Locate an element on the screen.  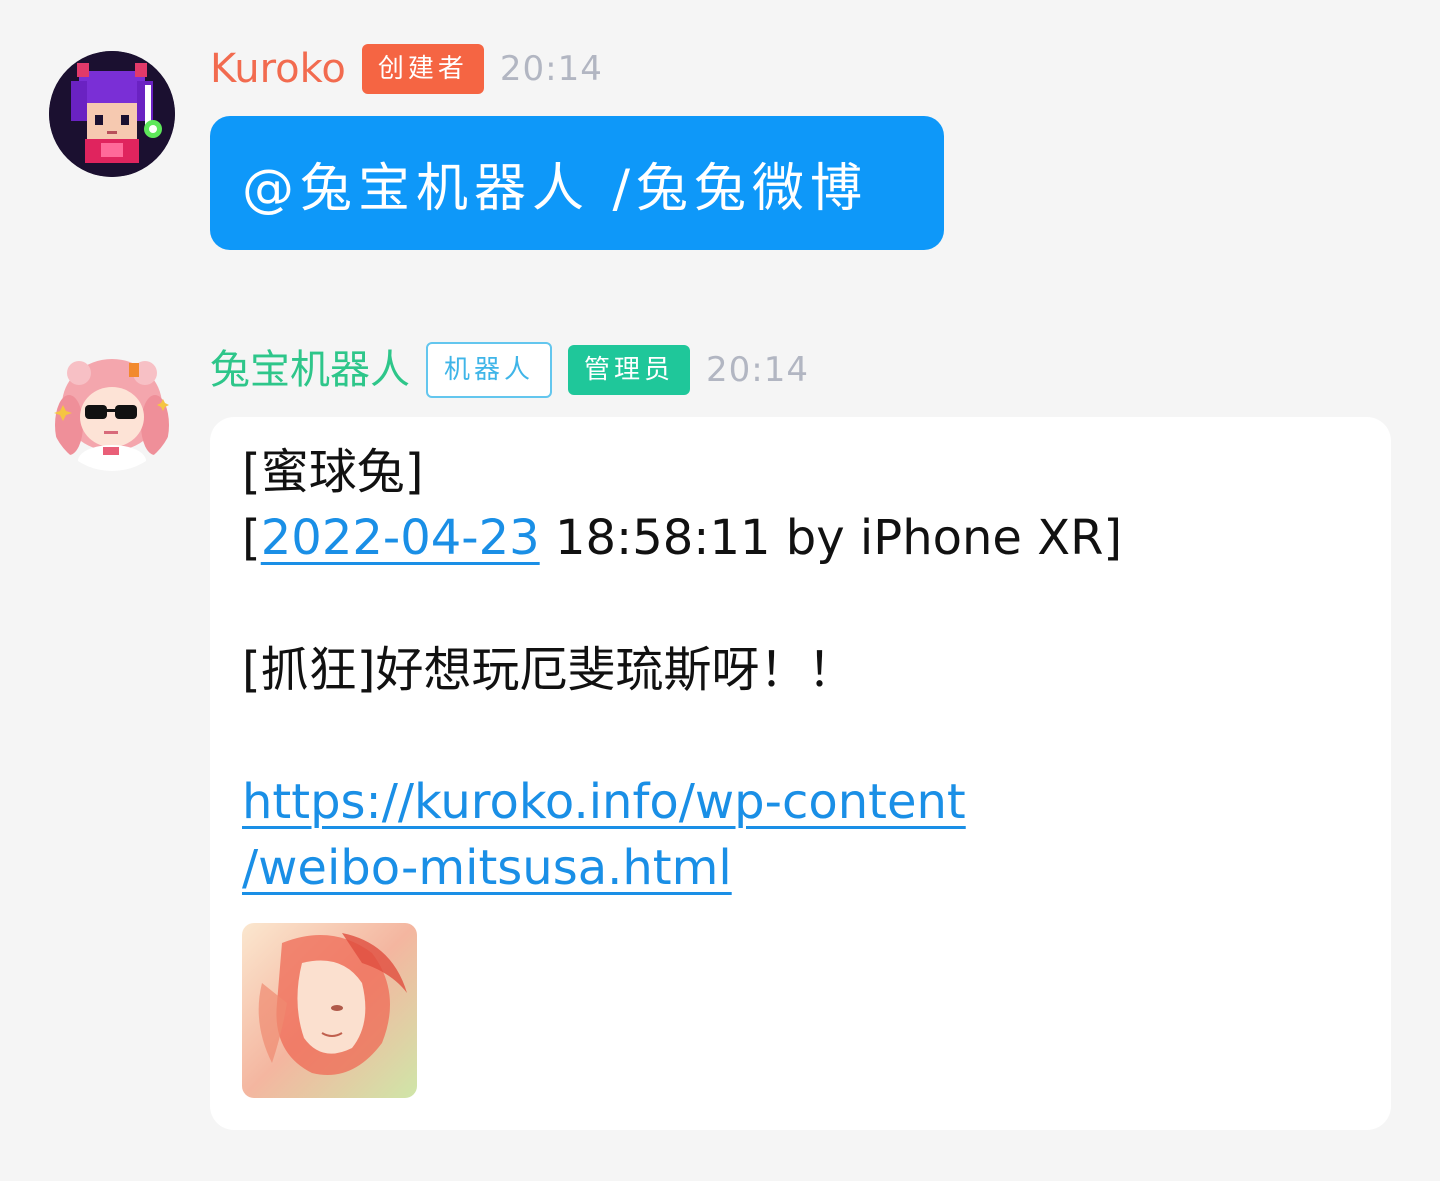
sender-name: Kuroko is located at coordinates (278, 69).